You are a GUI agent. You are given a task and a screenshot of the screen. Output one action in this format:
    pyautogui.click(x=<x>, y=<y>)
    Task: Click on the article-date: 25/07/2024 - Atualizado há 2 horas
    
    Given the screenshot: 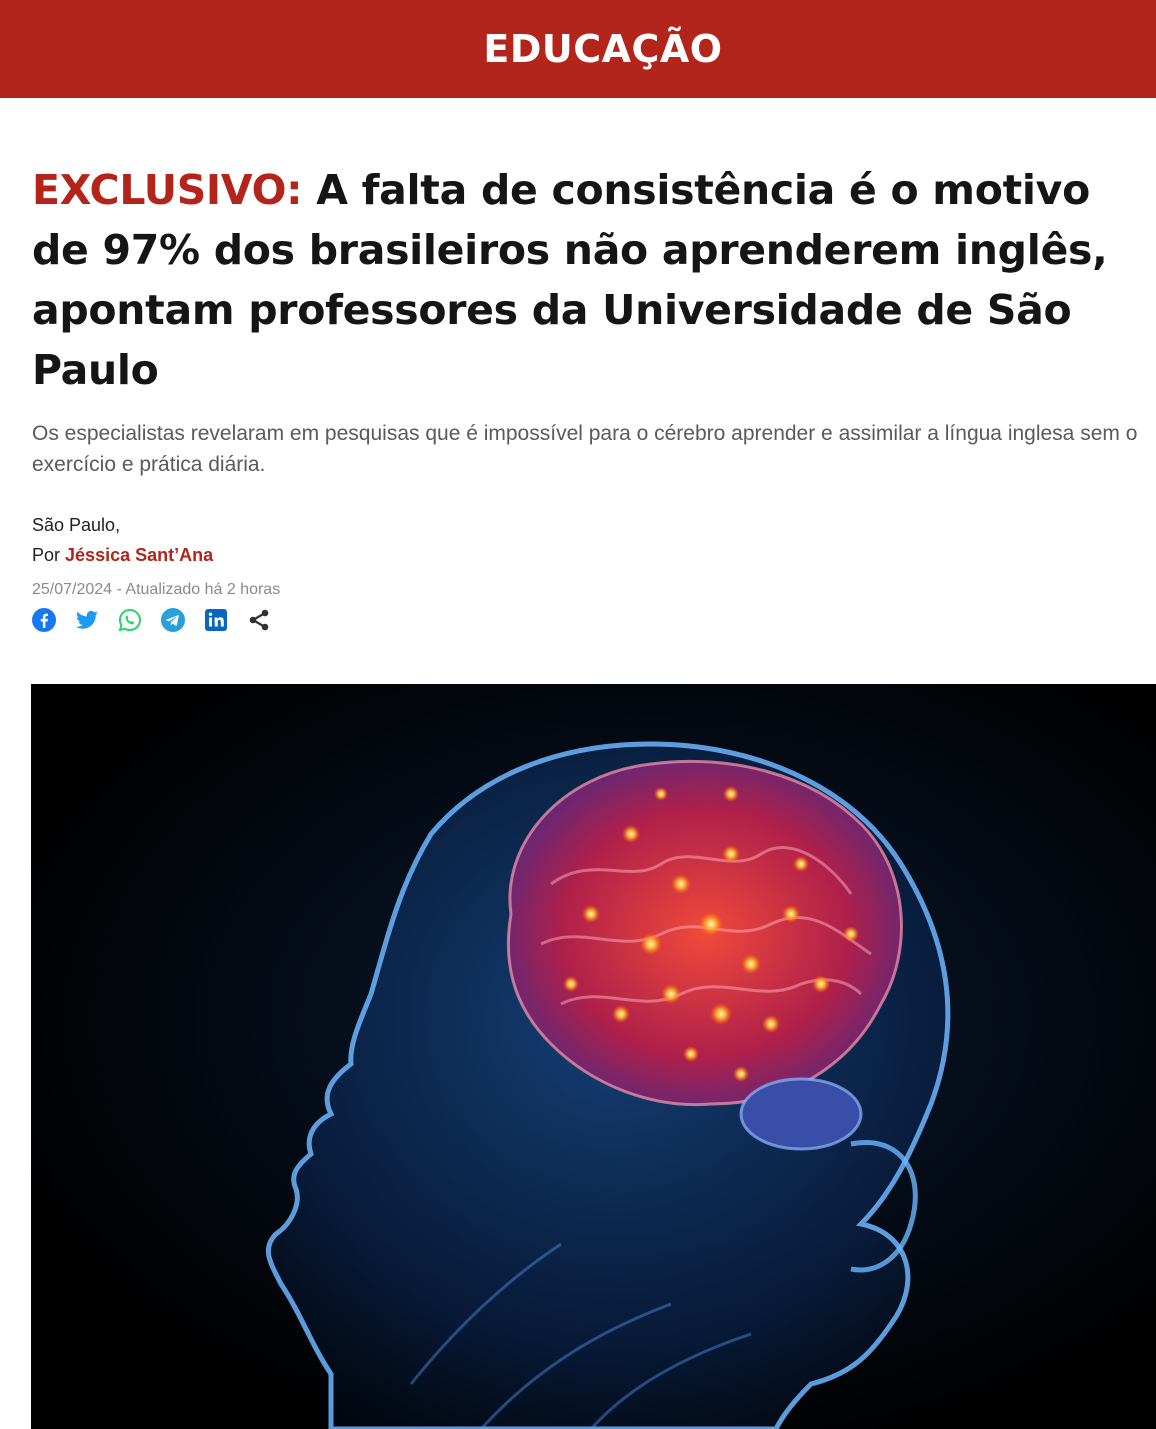 What is the action you would take?
    pyautogui.click(x=156, y=589)
    